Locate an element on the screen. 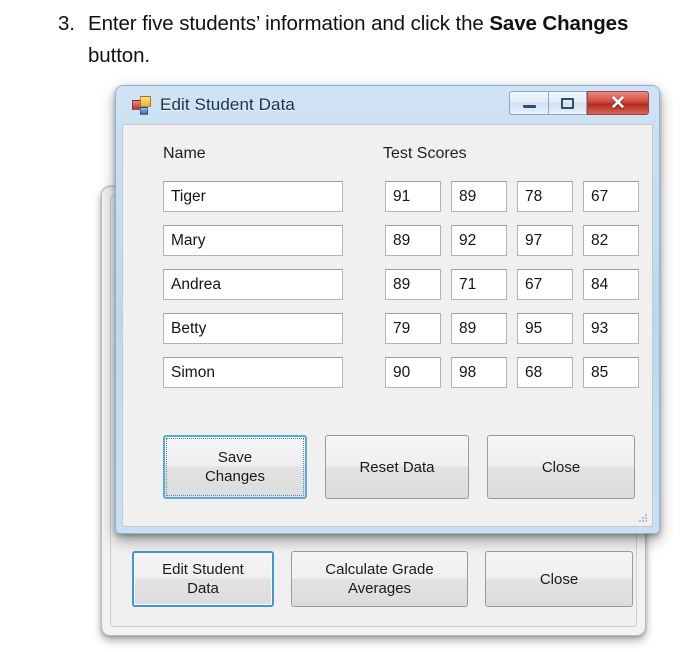 The width and height of the screenshot is (700, 652). close-window-button: ✕ is located at coordinates (618, 103).